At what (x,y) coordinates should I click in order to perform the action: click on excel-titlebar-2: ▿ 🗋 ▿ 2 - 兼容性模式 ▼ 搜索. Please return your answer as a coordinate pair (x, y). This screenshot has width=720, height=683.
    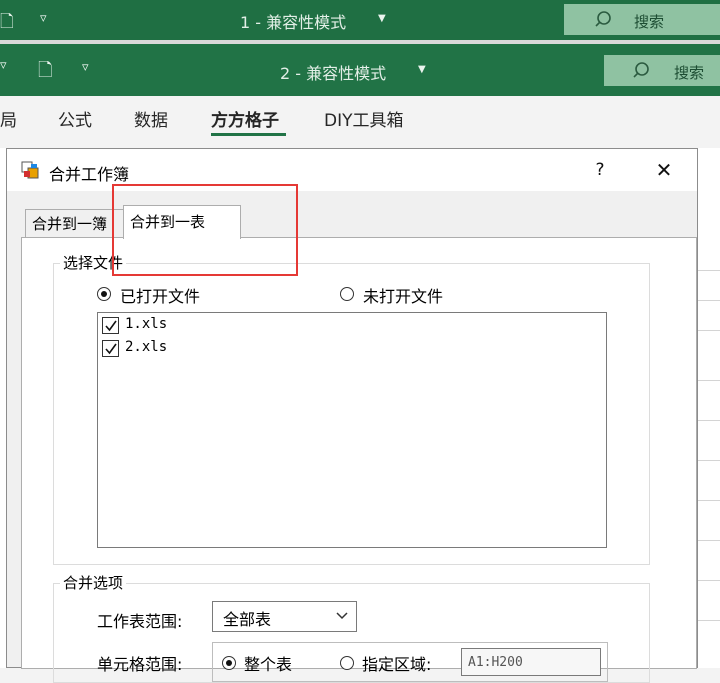
    Looking at the image, I should click on (360, 70).